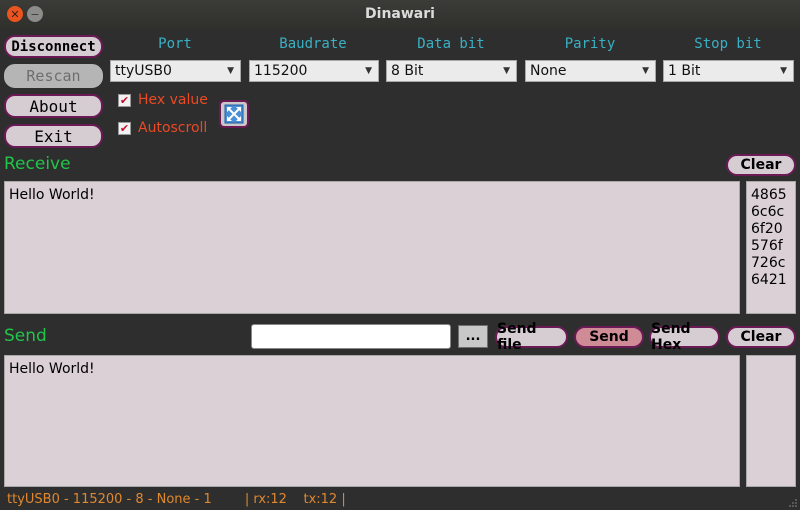 The height and width of the screenshot is (510, 800). What do you see at coordinates (793, 503) in the screenshot?
I see `resize-grip-icon` at bounding box center [793, 503].